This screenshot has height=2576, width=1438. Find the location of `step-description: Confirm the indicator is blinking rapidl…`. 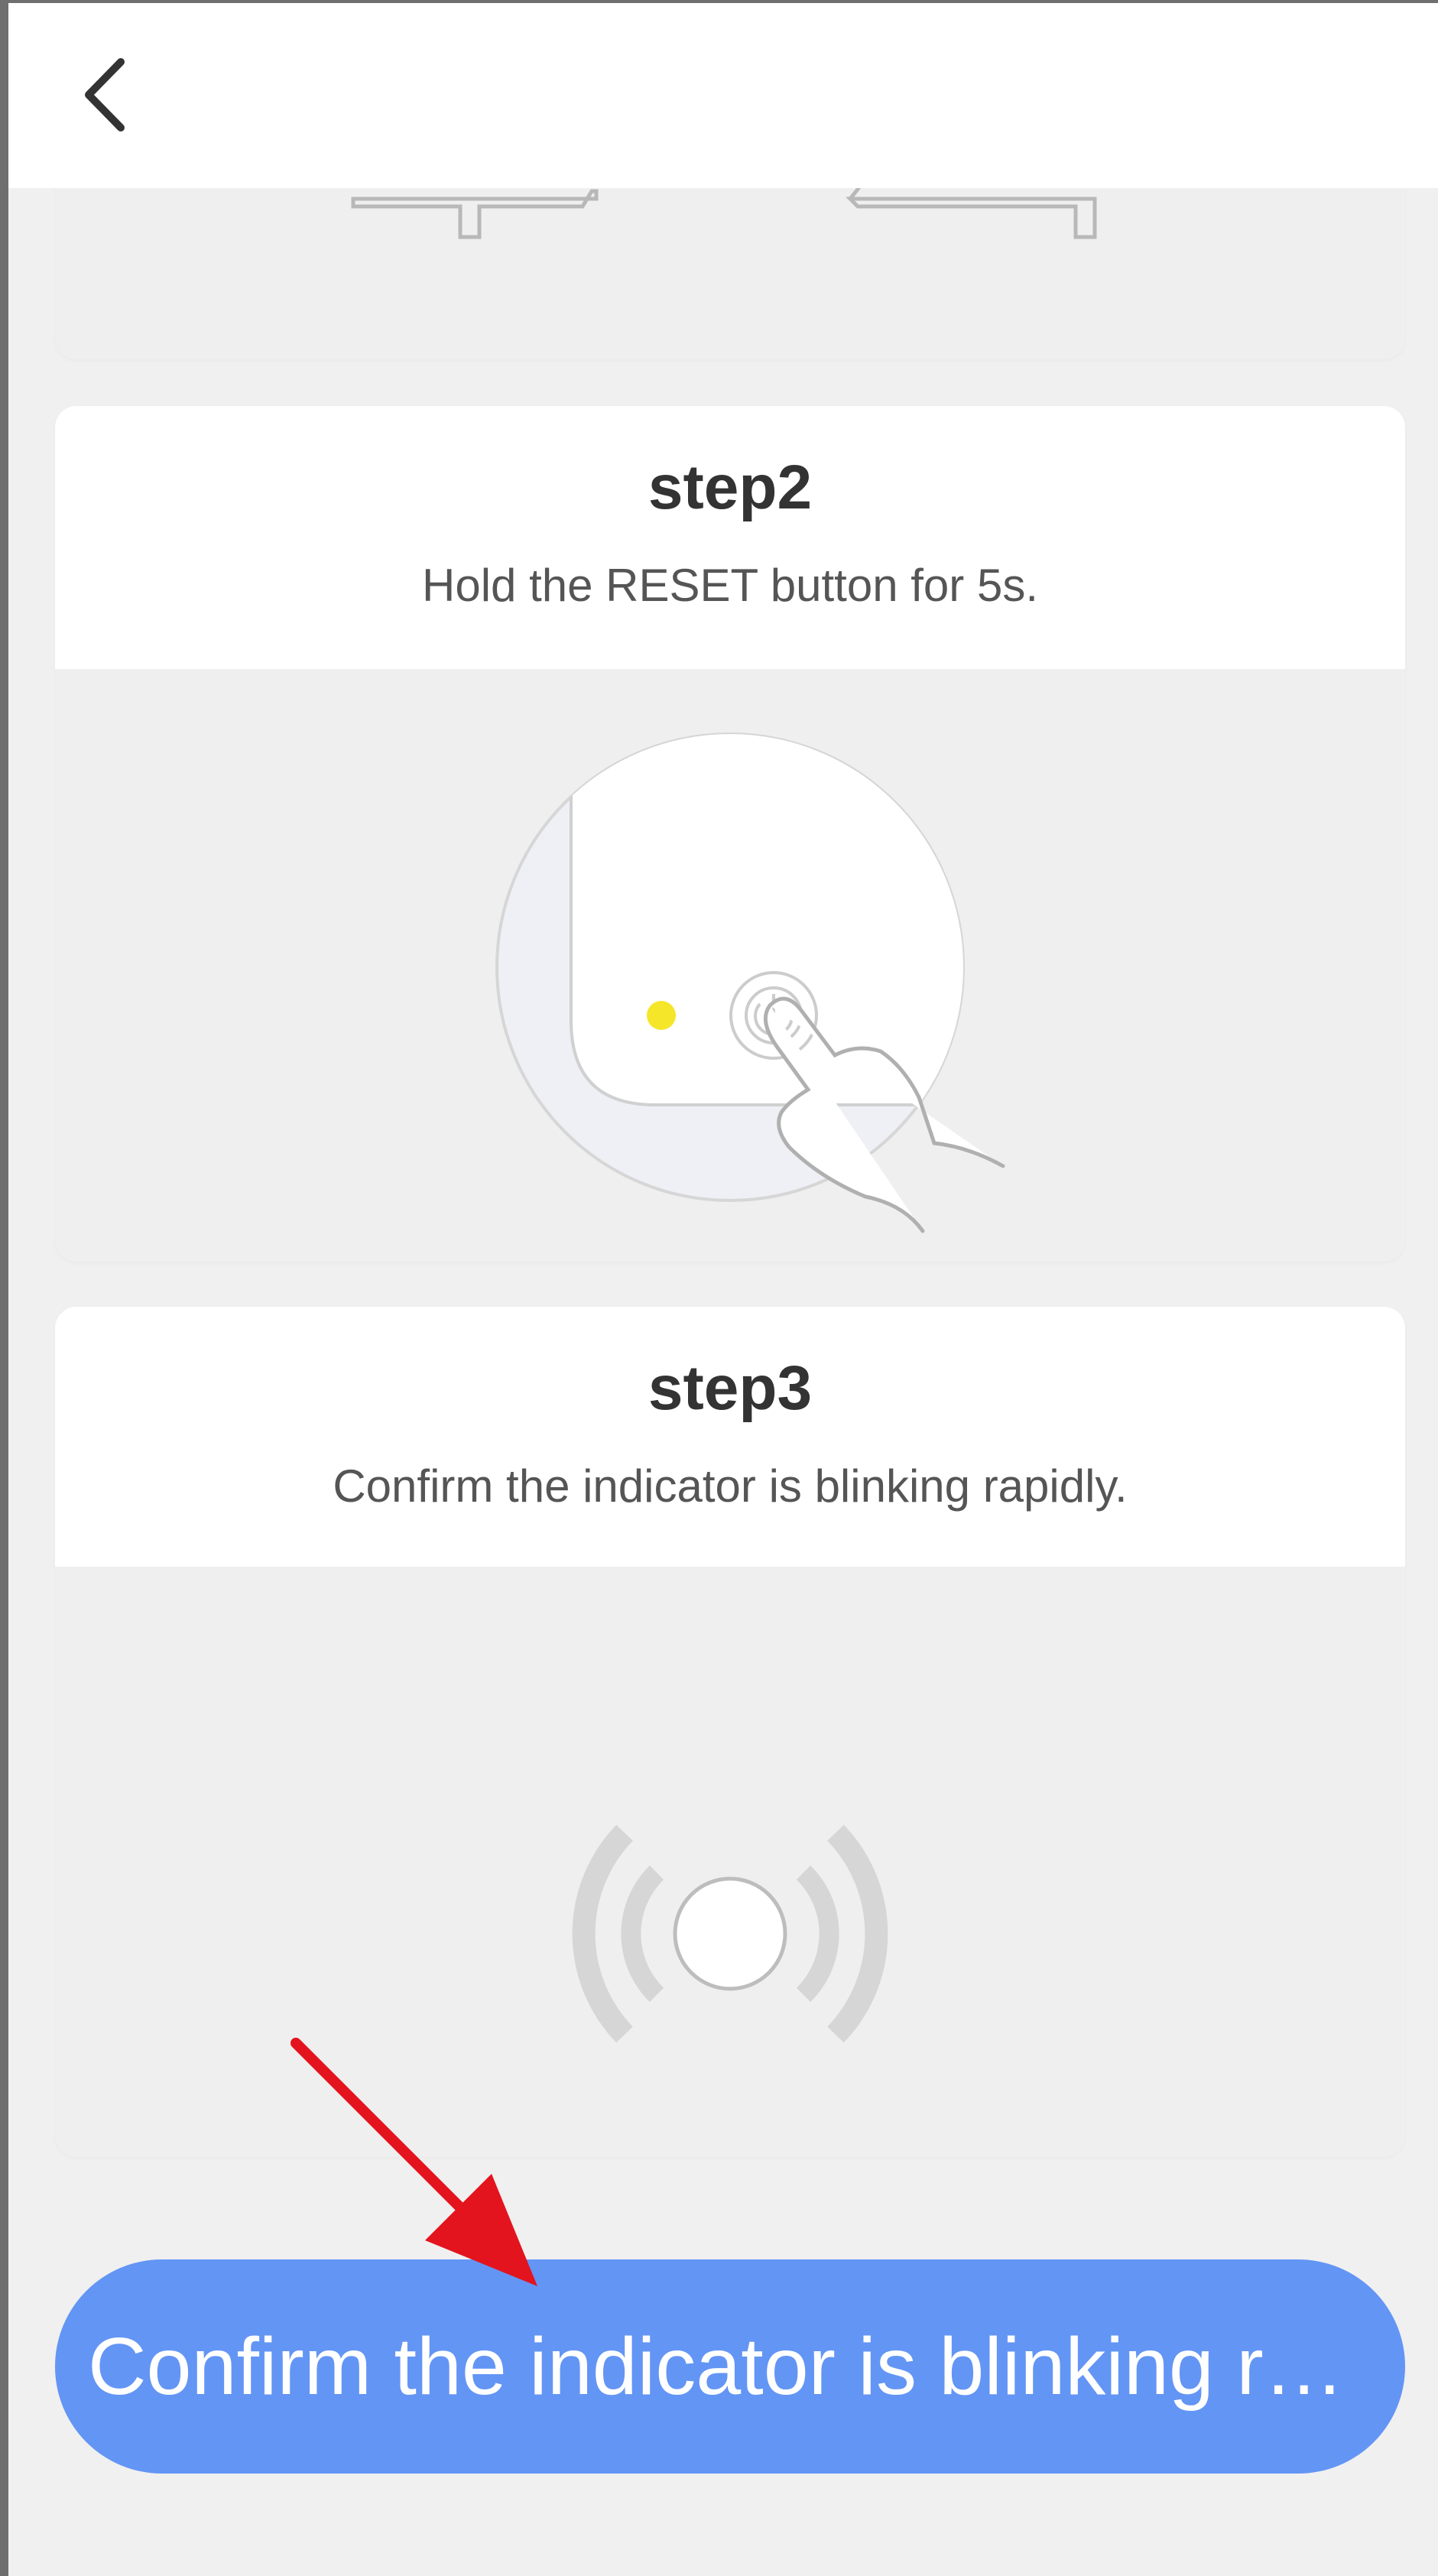

step-description: Confirm the indicator is blinking rapidl… is located at coordinates (730, 1486).